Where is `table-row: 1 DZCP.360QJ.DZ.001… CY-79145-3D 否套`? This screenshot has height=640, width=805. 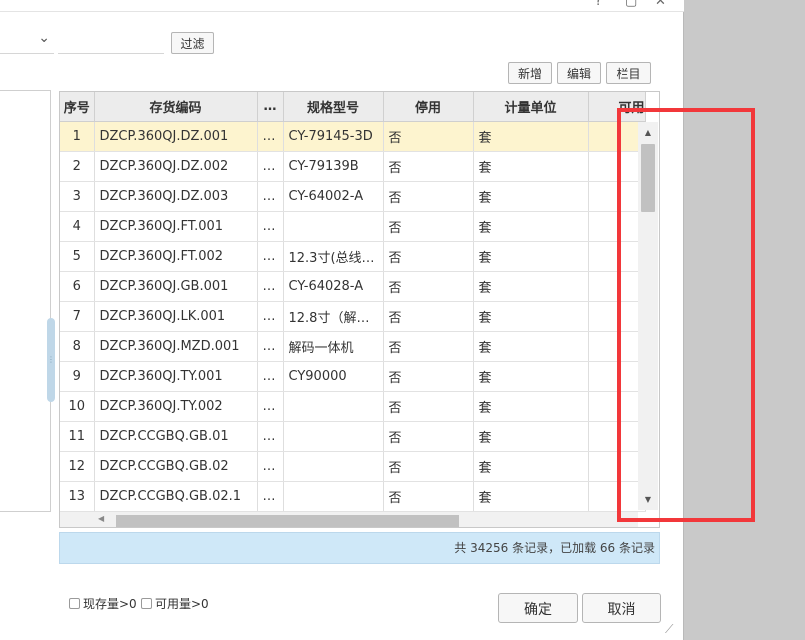
table-row: 1 DZCP.360QJ.DZ.001… CY-79145-3D 否套 is located at coordinates (353, 136).